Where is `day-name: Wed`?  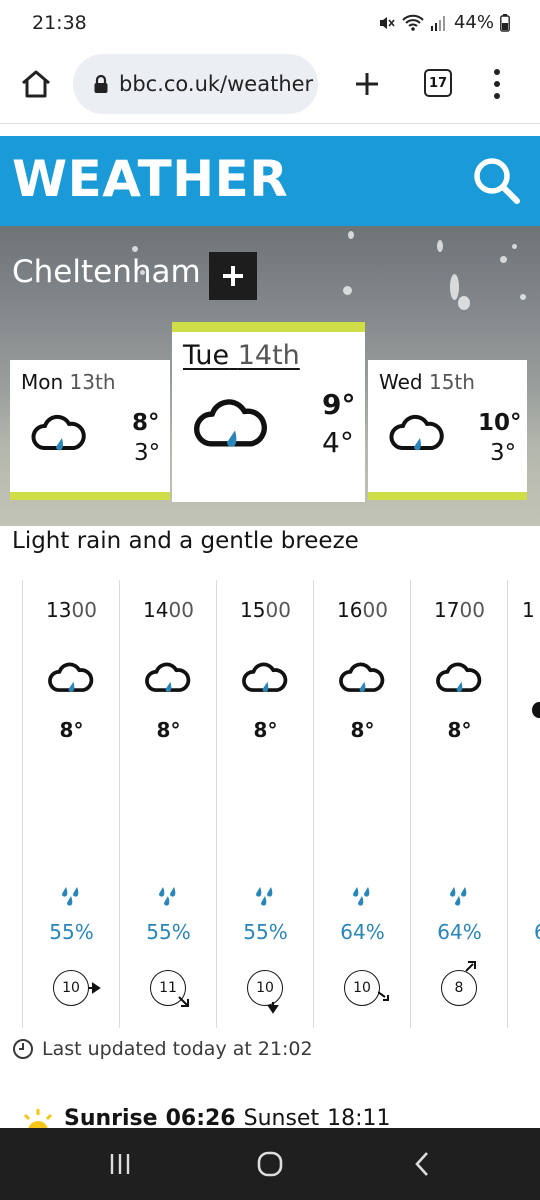
day-name: Wed is located at coordinates (401, 382).